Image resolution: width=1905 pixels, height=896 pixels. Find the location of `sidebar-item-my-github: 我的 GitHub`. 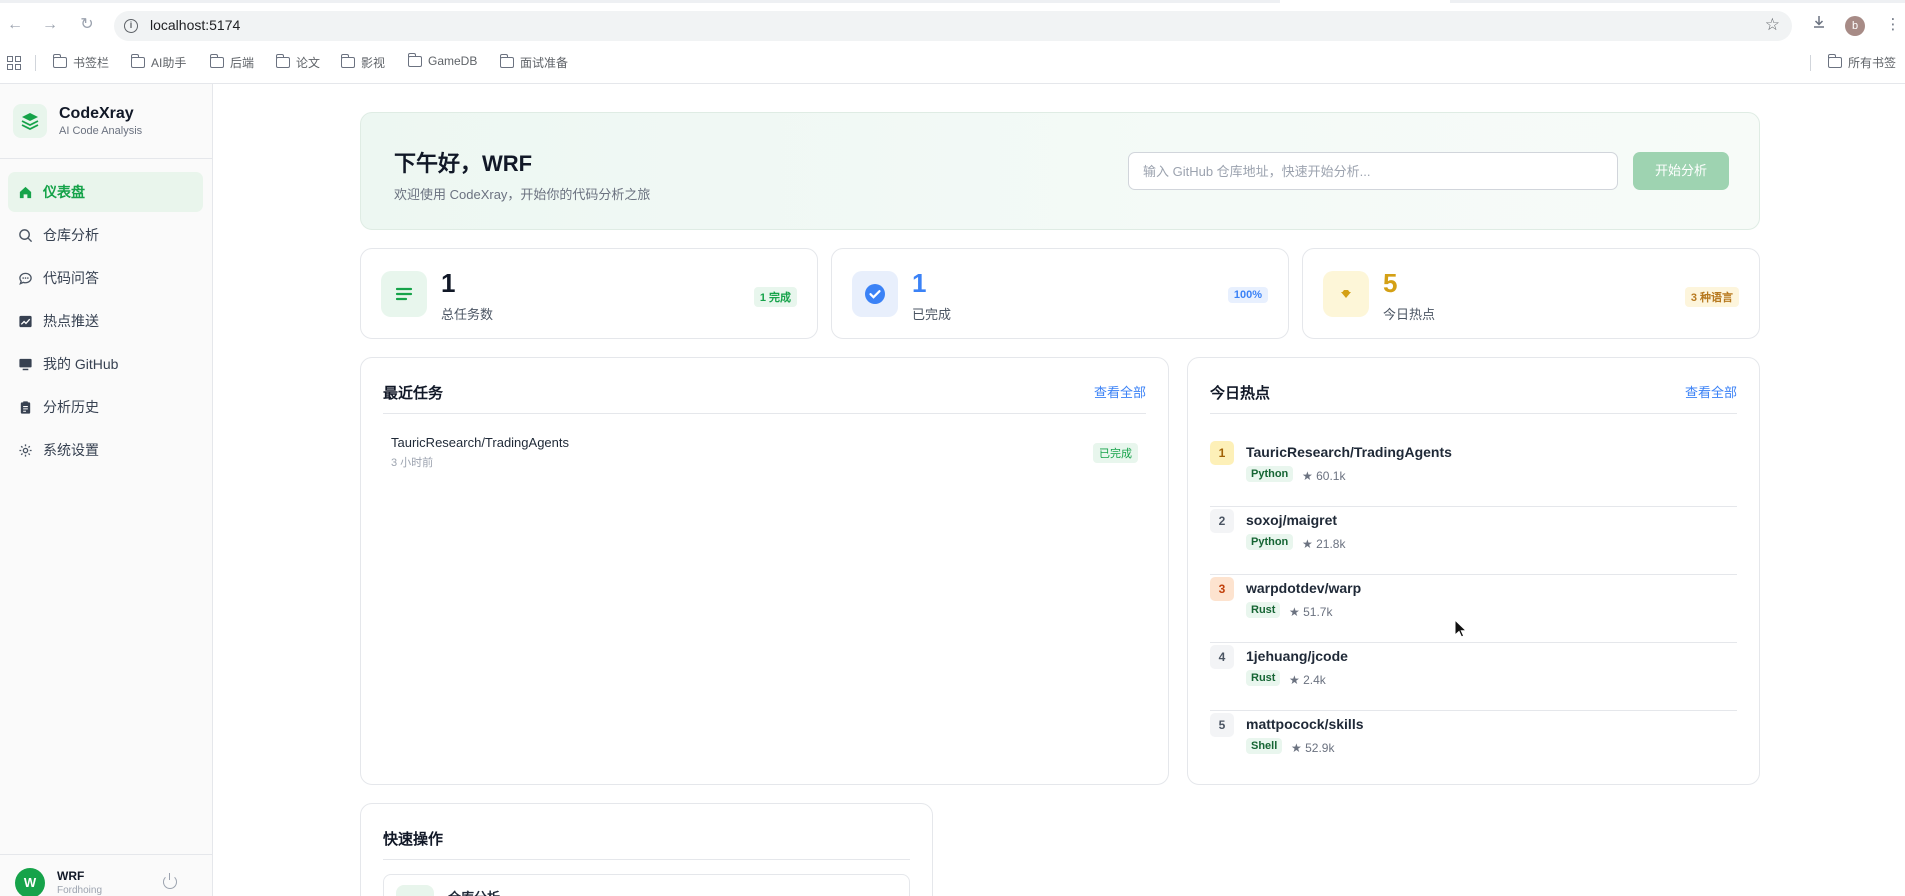

sidebar-item-my-github: 我的 GitHub is located at coordinates (105, 364).